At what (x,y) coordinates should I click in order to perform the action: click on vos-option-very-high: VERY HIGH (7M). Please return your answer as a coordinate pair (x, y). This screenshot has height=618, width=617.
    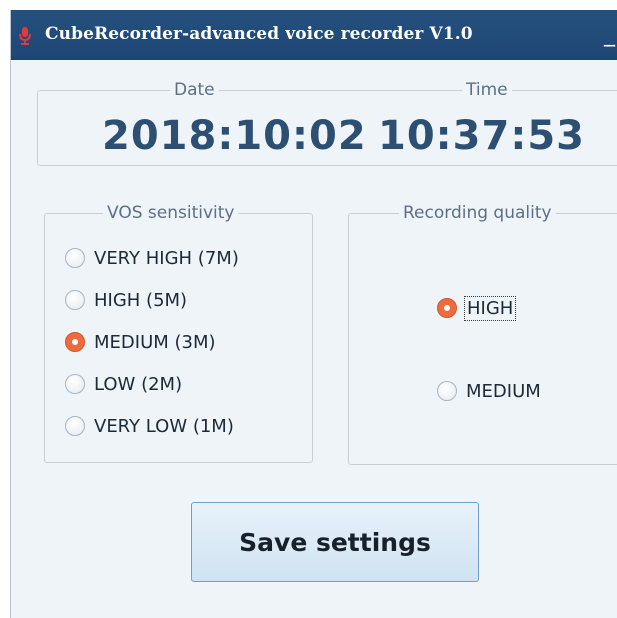
    Looking at the image, I should click on (152, 258).